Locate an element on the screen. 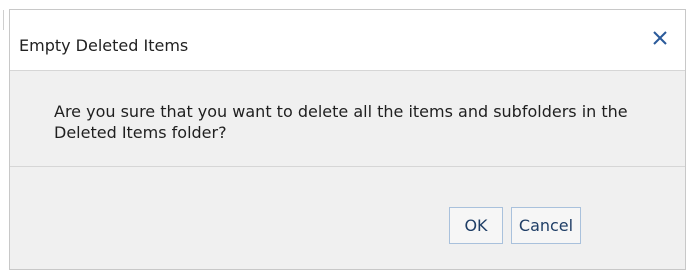  cancel-button: Cancel is located at coordinates (546, 225).